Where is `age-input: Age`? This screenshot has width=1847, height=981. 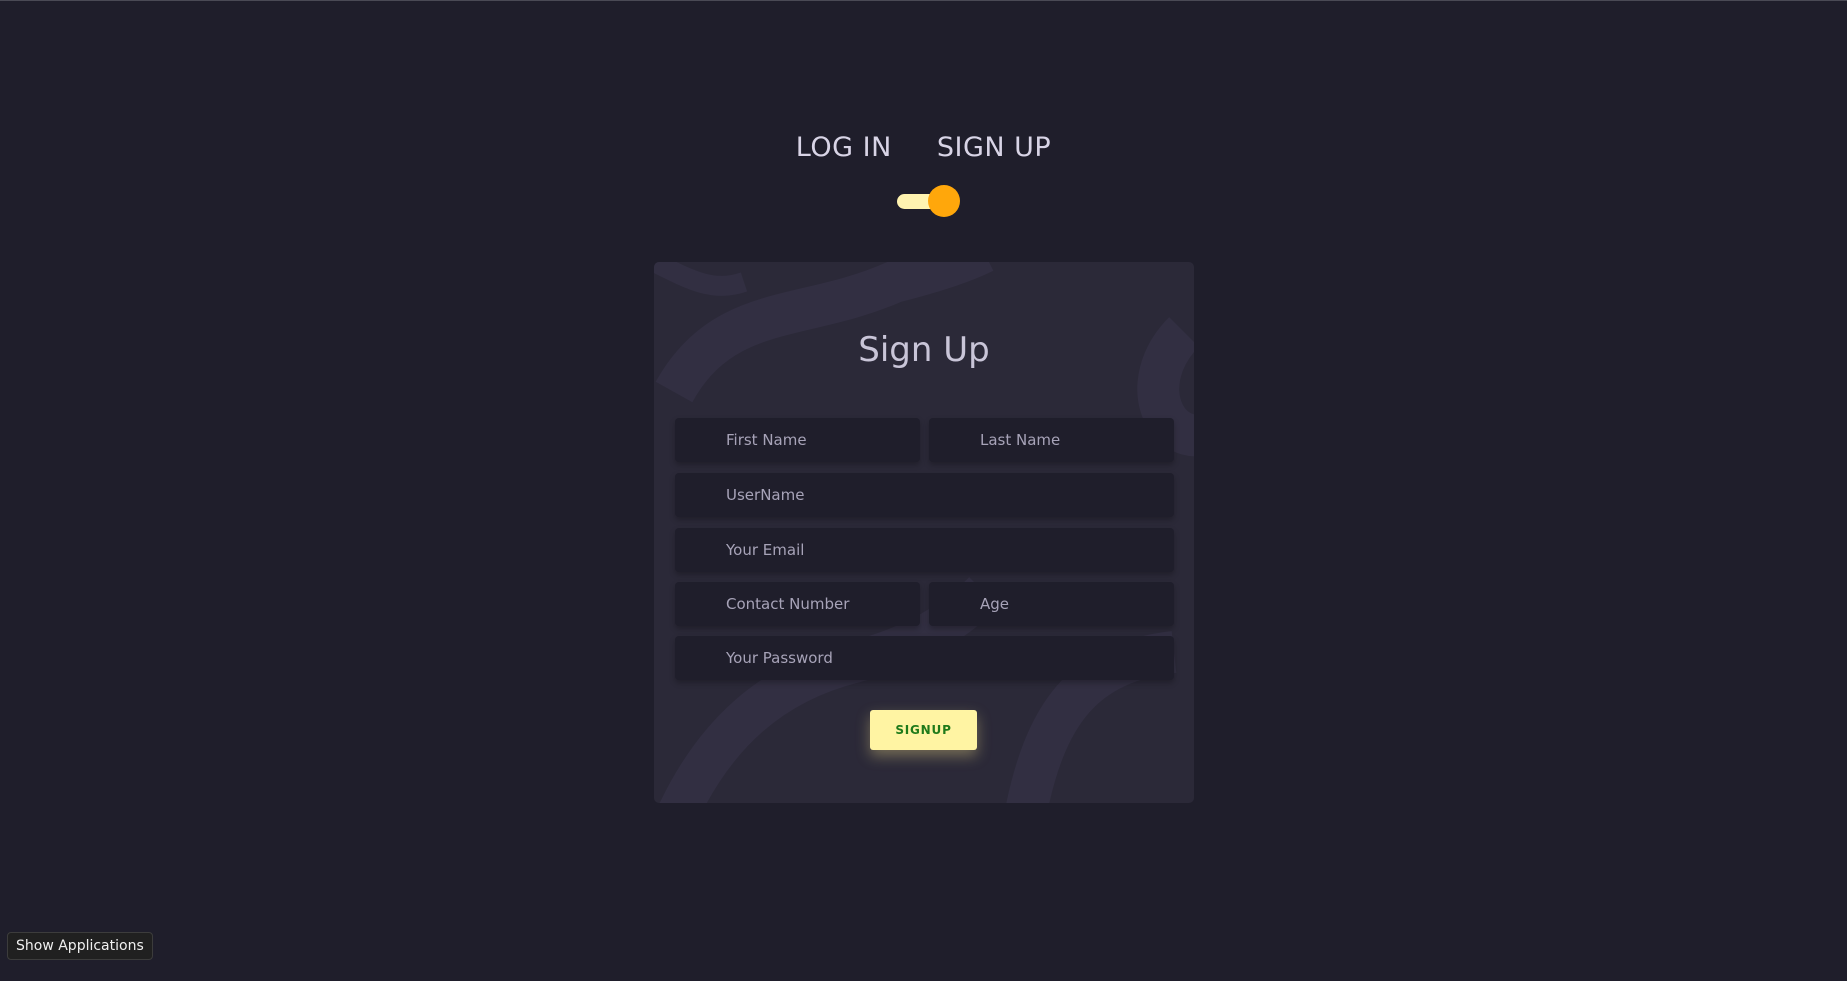 age-input: Age is located at coordinates (1051, 604).